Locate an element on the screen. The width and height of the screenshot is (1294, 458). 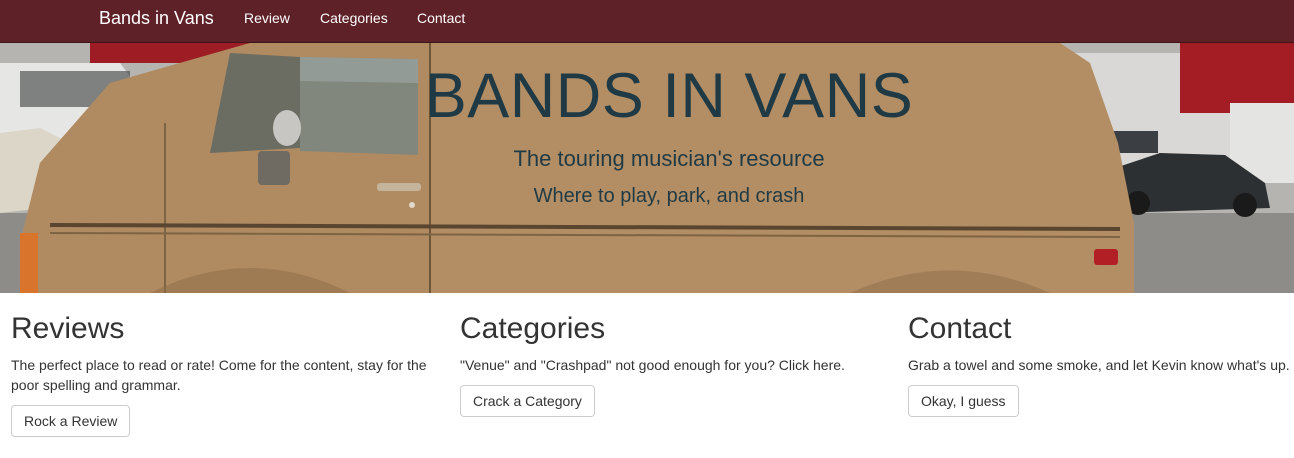
nav-link-review: Review is located at coordinates (267, 18).